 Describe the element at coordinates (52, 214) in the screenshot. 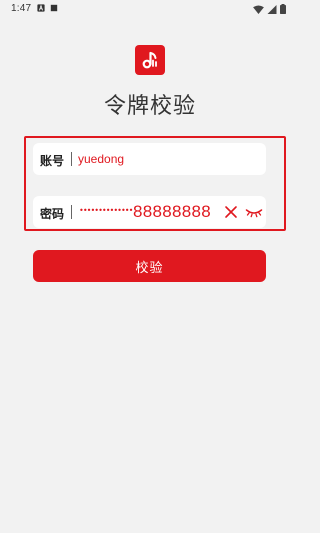

I see `password-label: 密码` at that location.